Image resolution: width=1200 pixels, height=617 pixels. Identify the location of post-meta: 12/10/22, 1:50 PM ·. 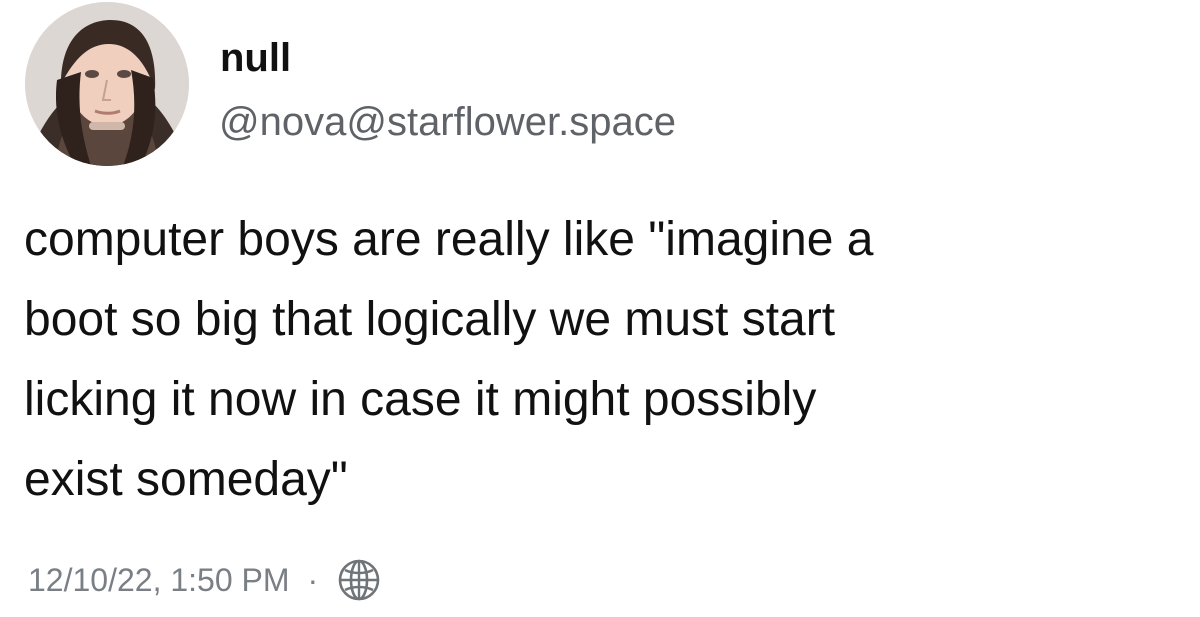
(205, 580).